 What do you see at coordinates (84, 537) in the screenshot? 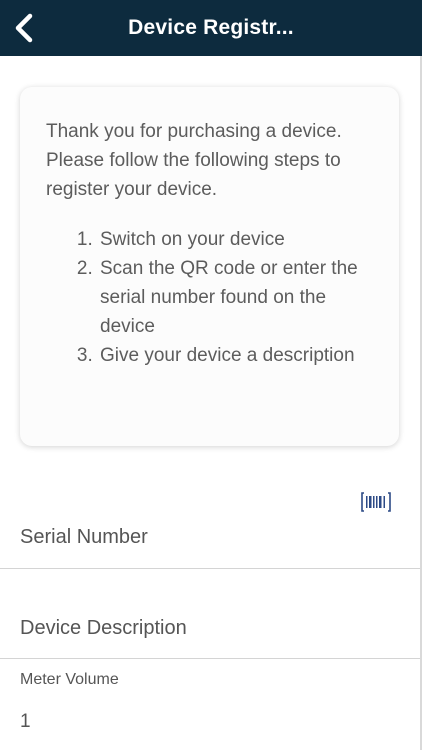
I see `serial-number-input: Serial Number` at bounding box center [84, 537].